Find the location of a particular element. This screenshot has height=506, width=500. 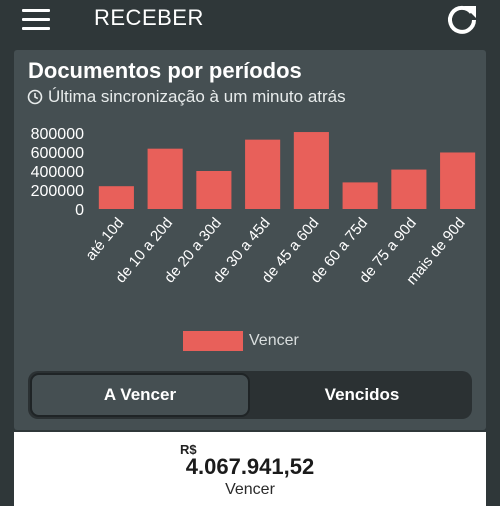

y-tick-label: 0 is located at coordinates (79, 210).